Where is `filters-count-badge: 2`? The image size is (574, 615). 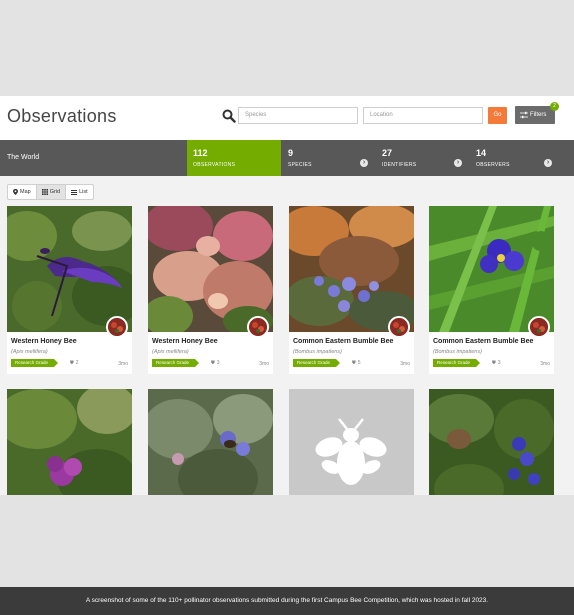
filters-count-badge: 2 is located at coordinates (554, 106).